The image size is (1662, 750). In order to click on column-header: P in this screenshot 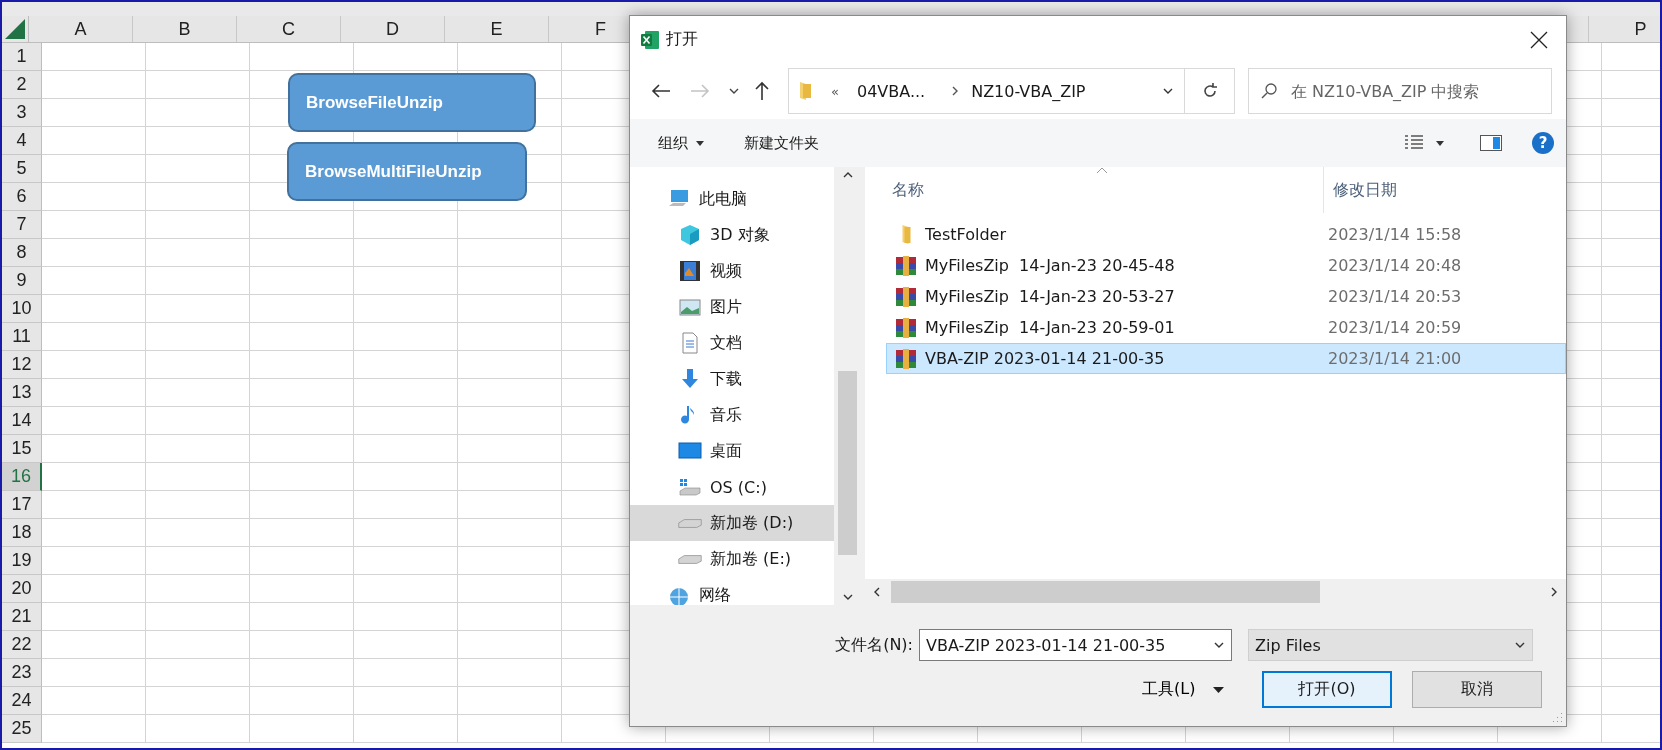, I will do `click(1640, 29)`.